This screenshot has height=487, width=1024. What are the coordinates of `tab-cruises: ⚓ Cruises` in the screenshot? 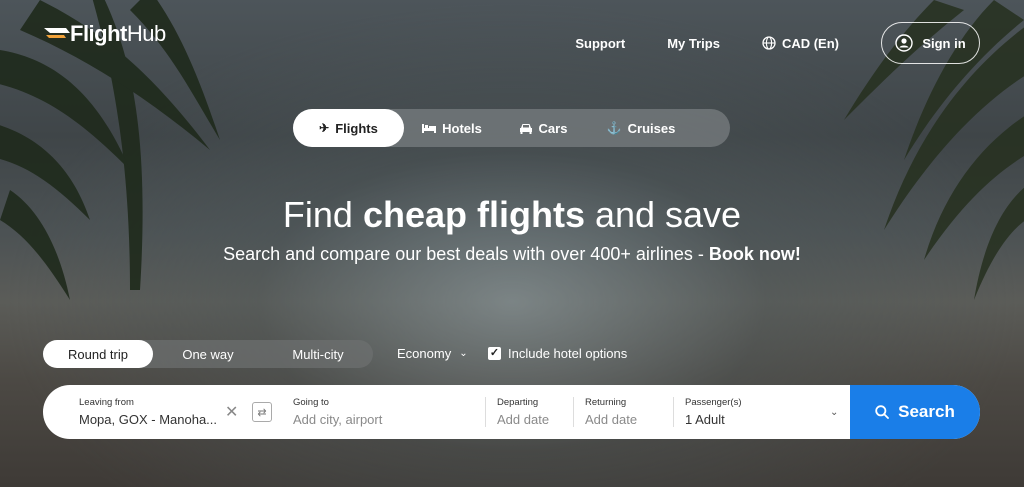 It's located at (641, 128).